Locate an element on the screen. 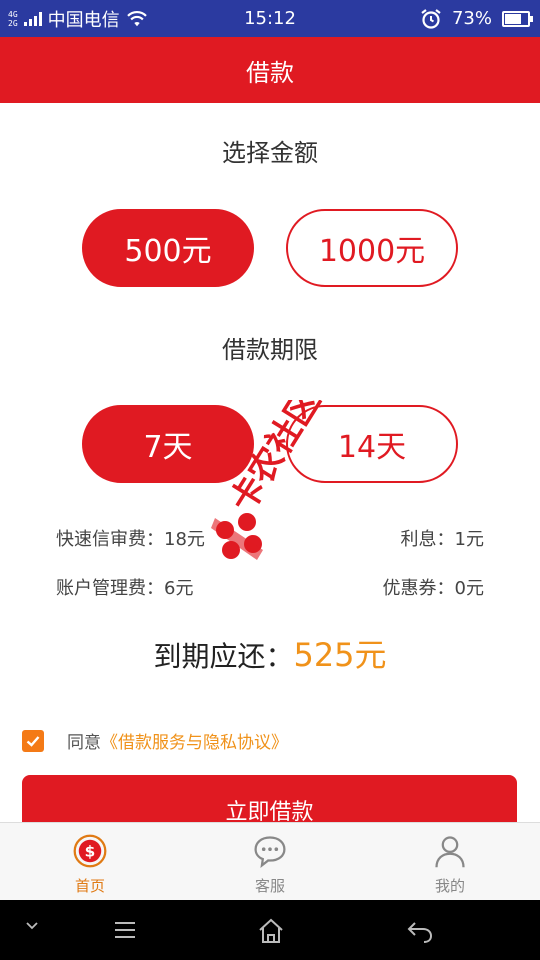  dollar-icon: $ is located at coordinates (90, 851).